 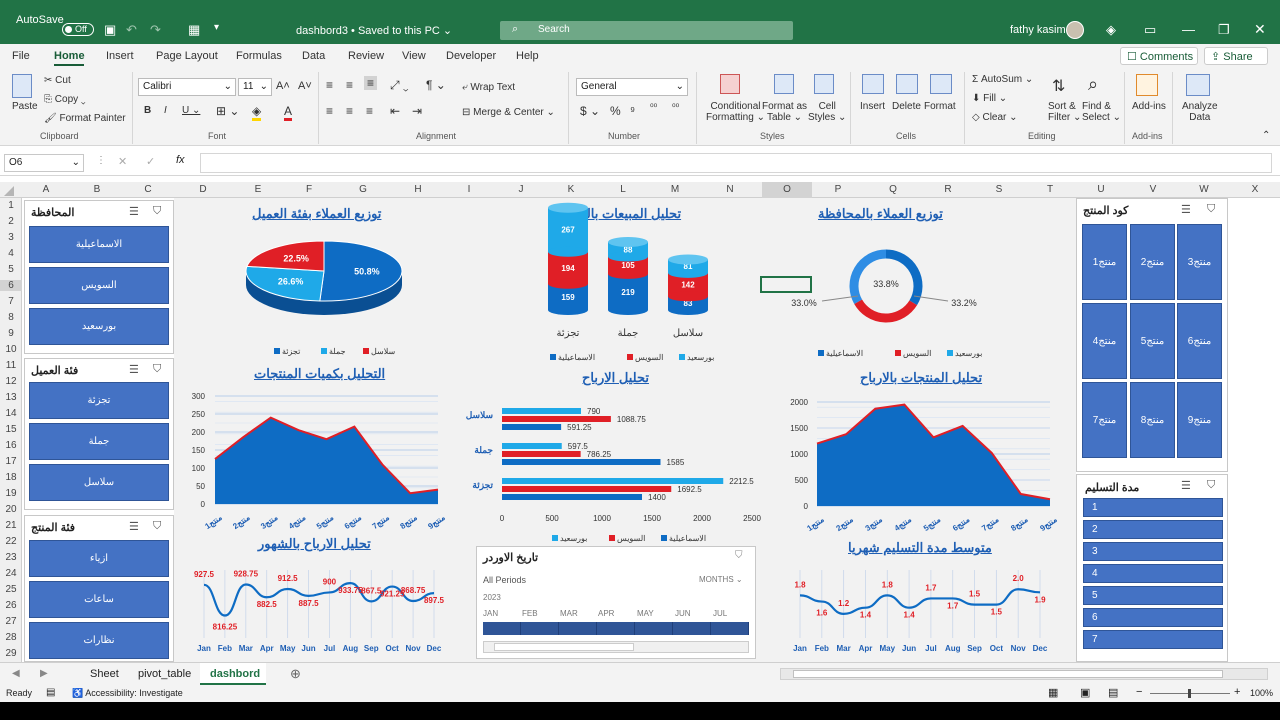 What do you see at coordinates (295, 674) in the screenshot?
I see `add-sheet-icon: ⊕` at bounding box center [295, 674].